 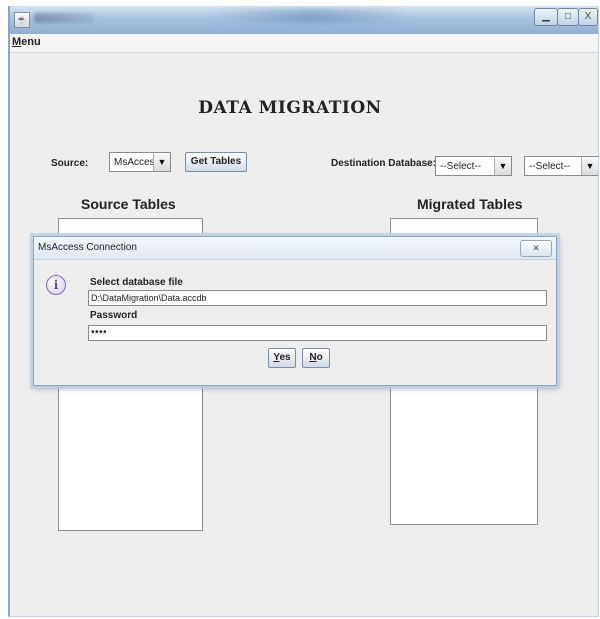 What do you see at coordinates (70, 163) in the screenshot?
I see `source-label: Source:` at bounding box center [70, 163].